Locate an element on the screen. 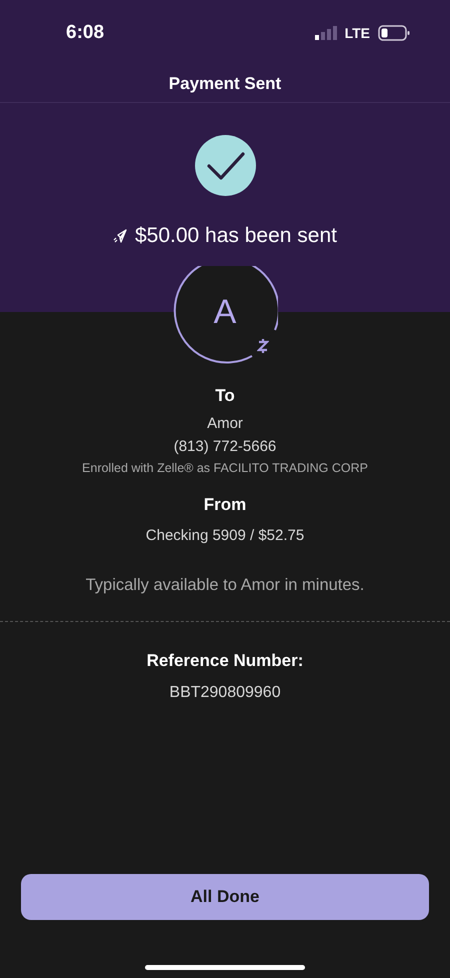  status-time: 6:08 is located at coordinates (85, 32).